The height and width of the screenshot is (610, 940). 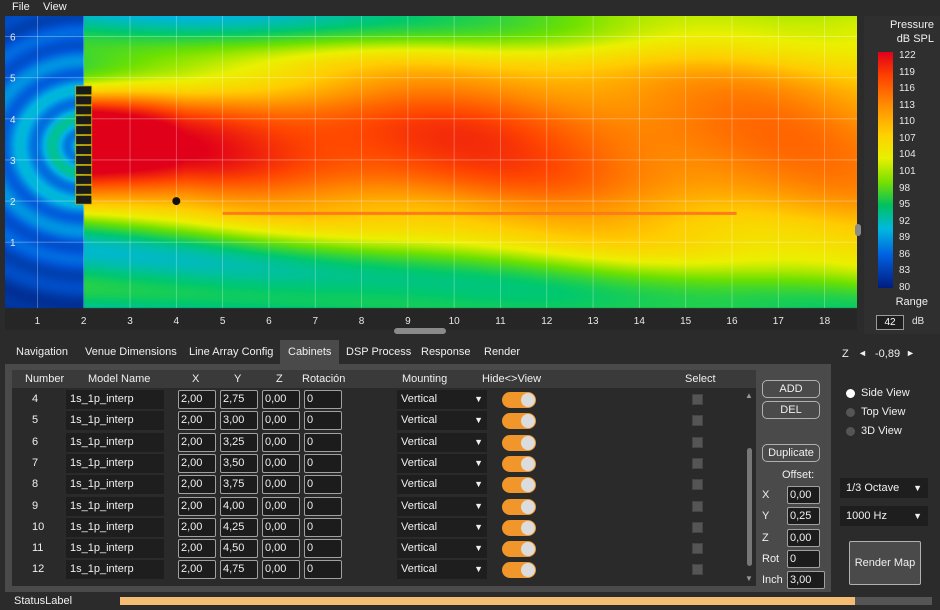 What do you see at coordinates (231, 352) in the screenshot?
I see `tab-line-array-config: Line Array Config` at bounding box center [231, 352].